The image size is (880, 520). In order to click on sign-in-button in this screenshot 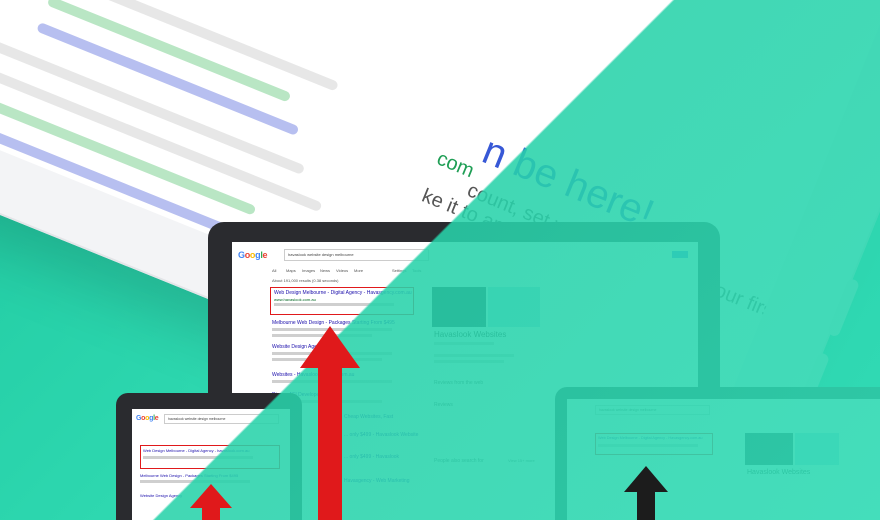, I will do `click(680, 254)`.